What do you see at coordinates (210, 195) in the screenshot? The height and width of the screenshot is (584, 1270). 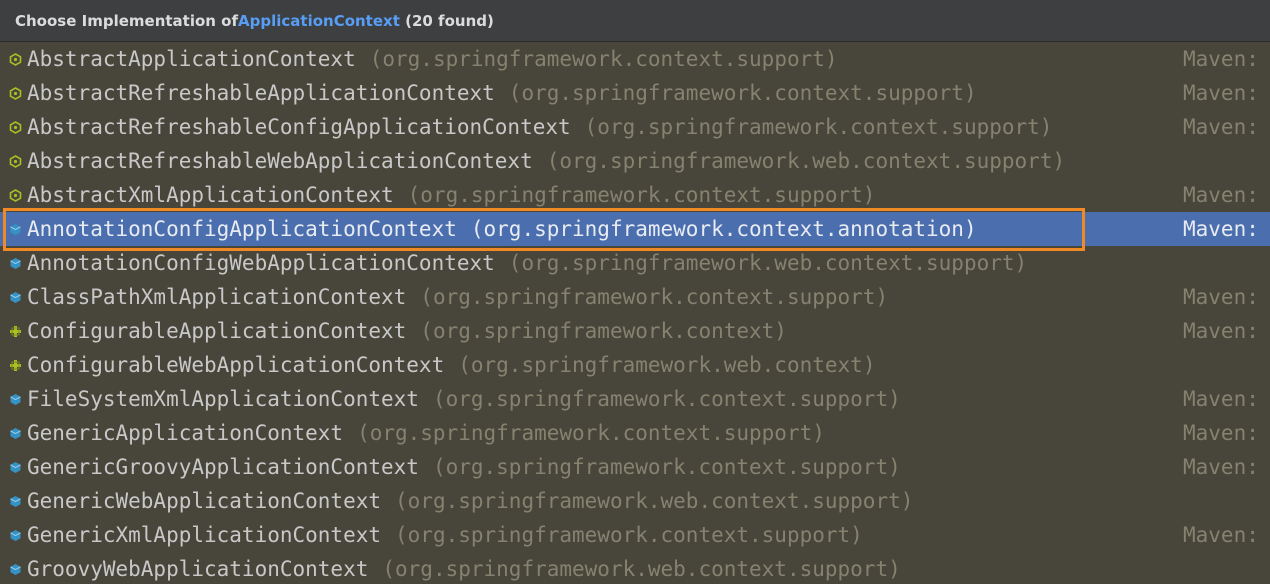 I see `class-name: AbstractXmlApplicationContext` at bounding box center [210, 195].